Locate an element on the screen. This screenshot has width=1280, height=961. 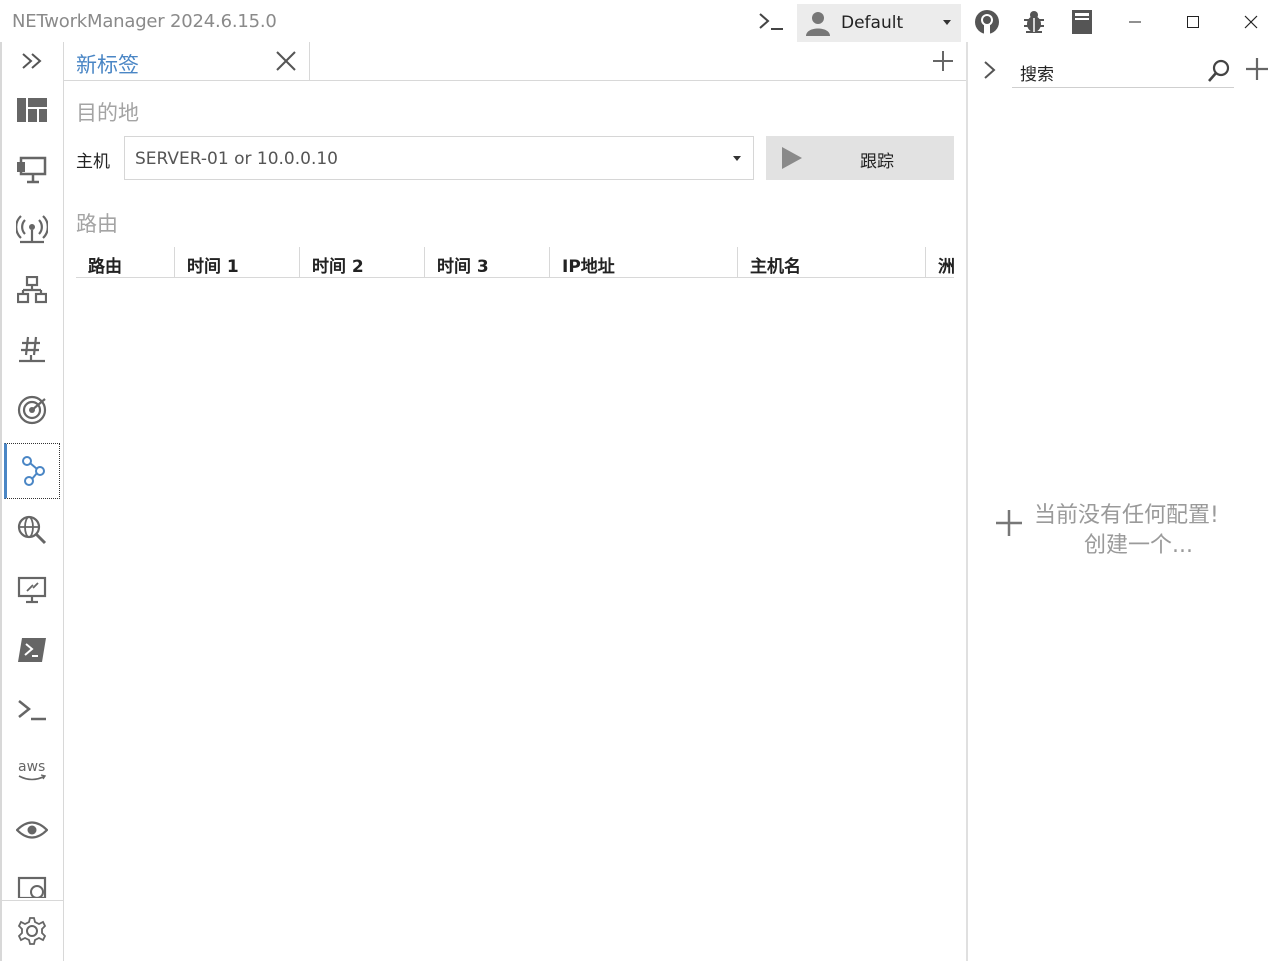
dns-lookup-icon is located at coordinates (32, 530).